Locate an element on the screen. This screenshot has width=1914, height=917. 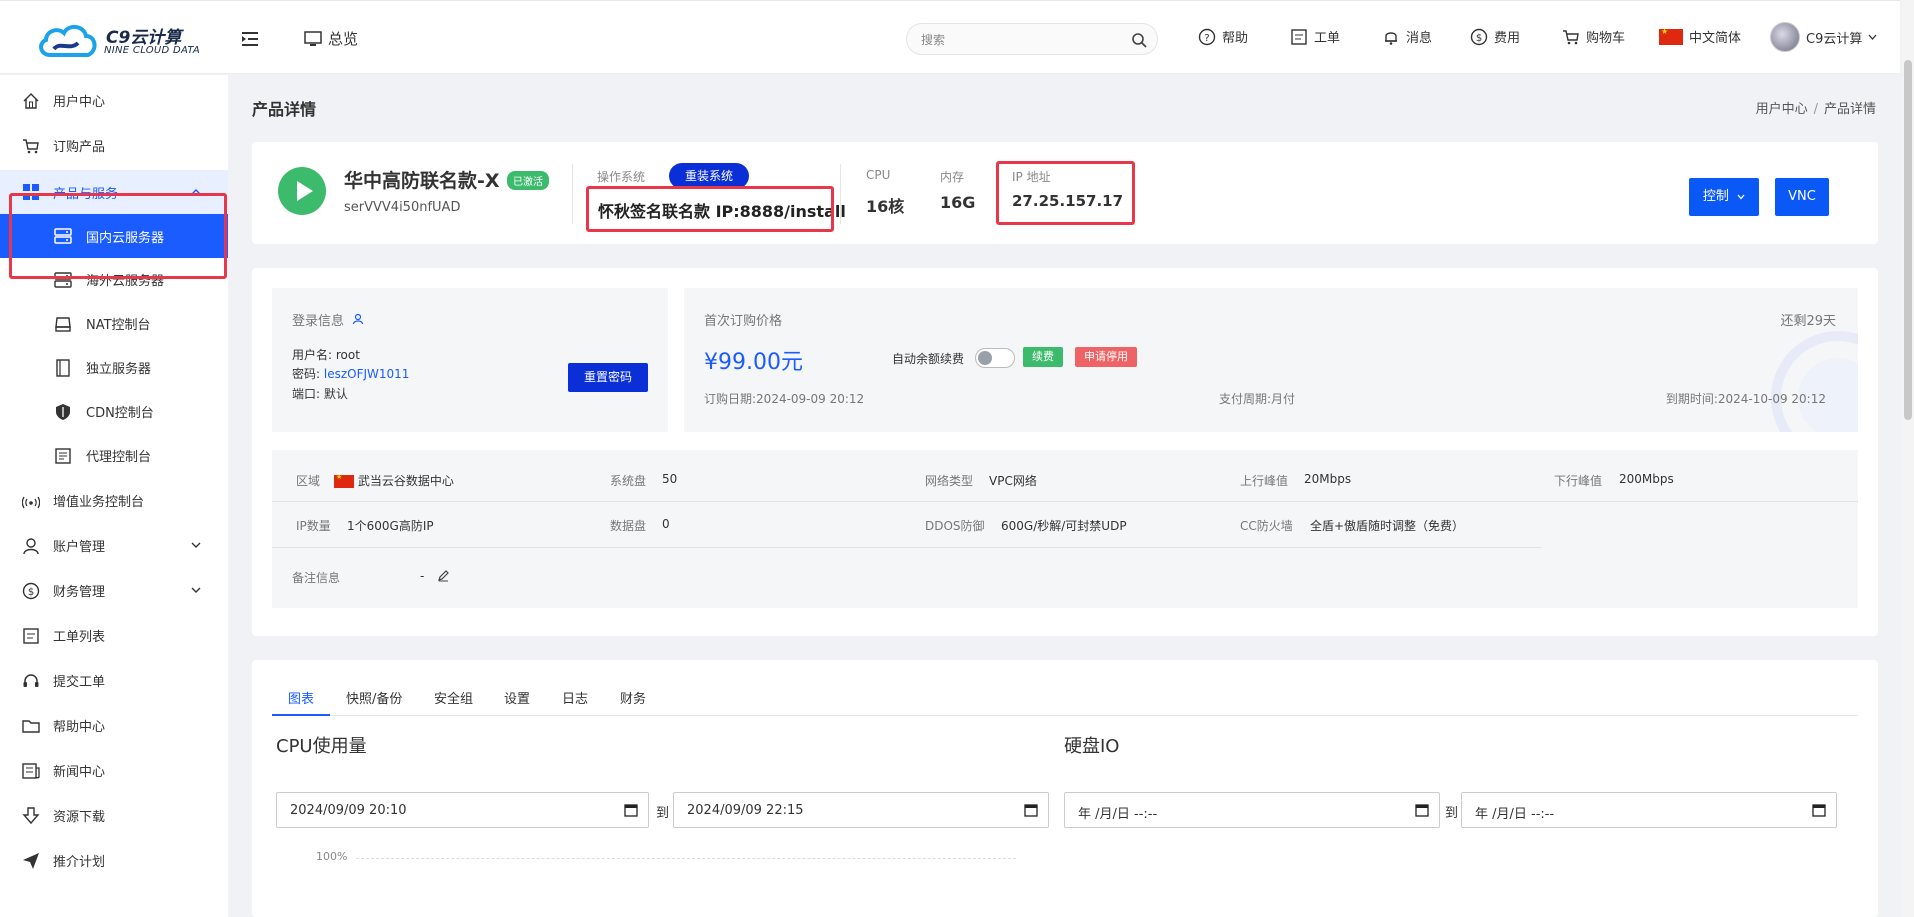
user-menu: C9云计算 is located at coordinates (1823, 37).